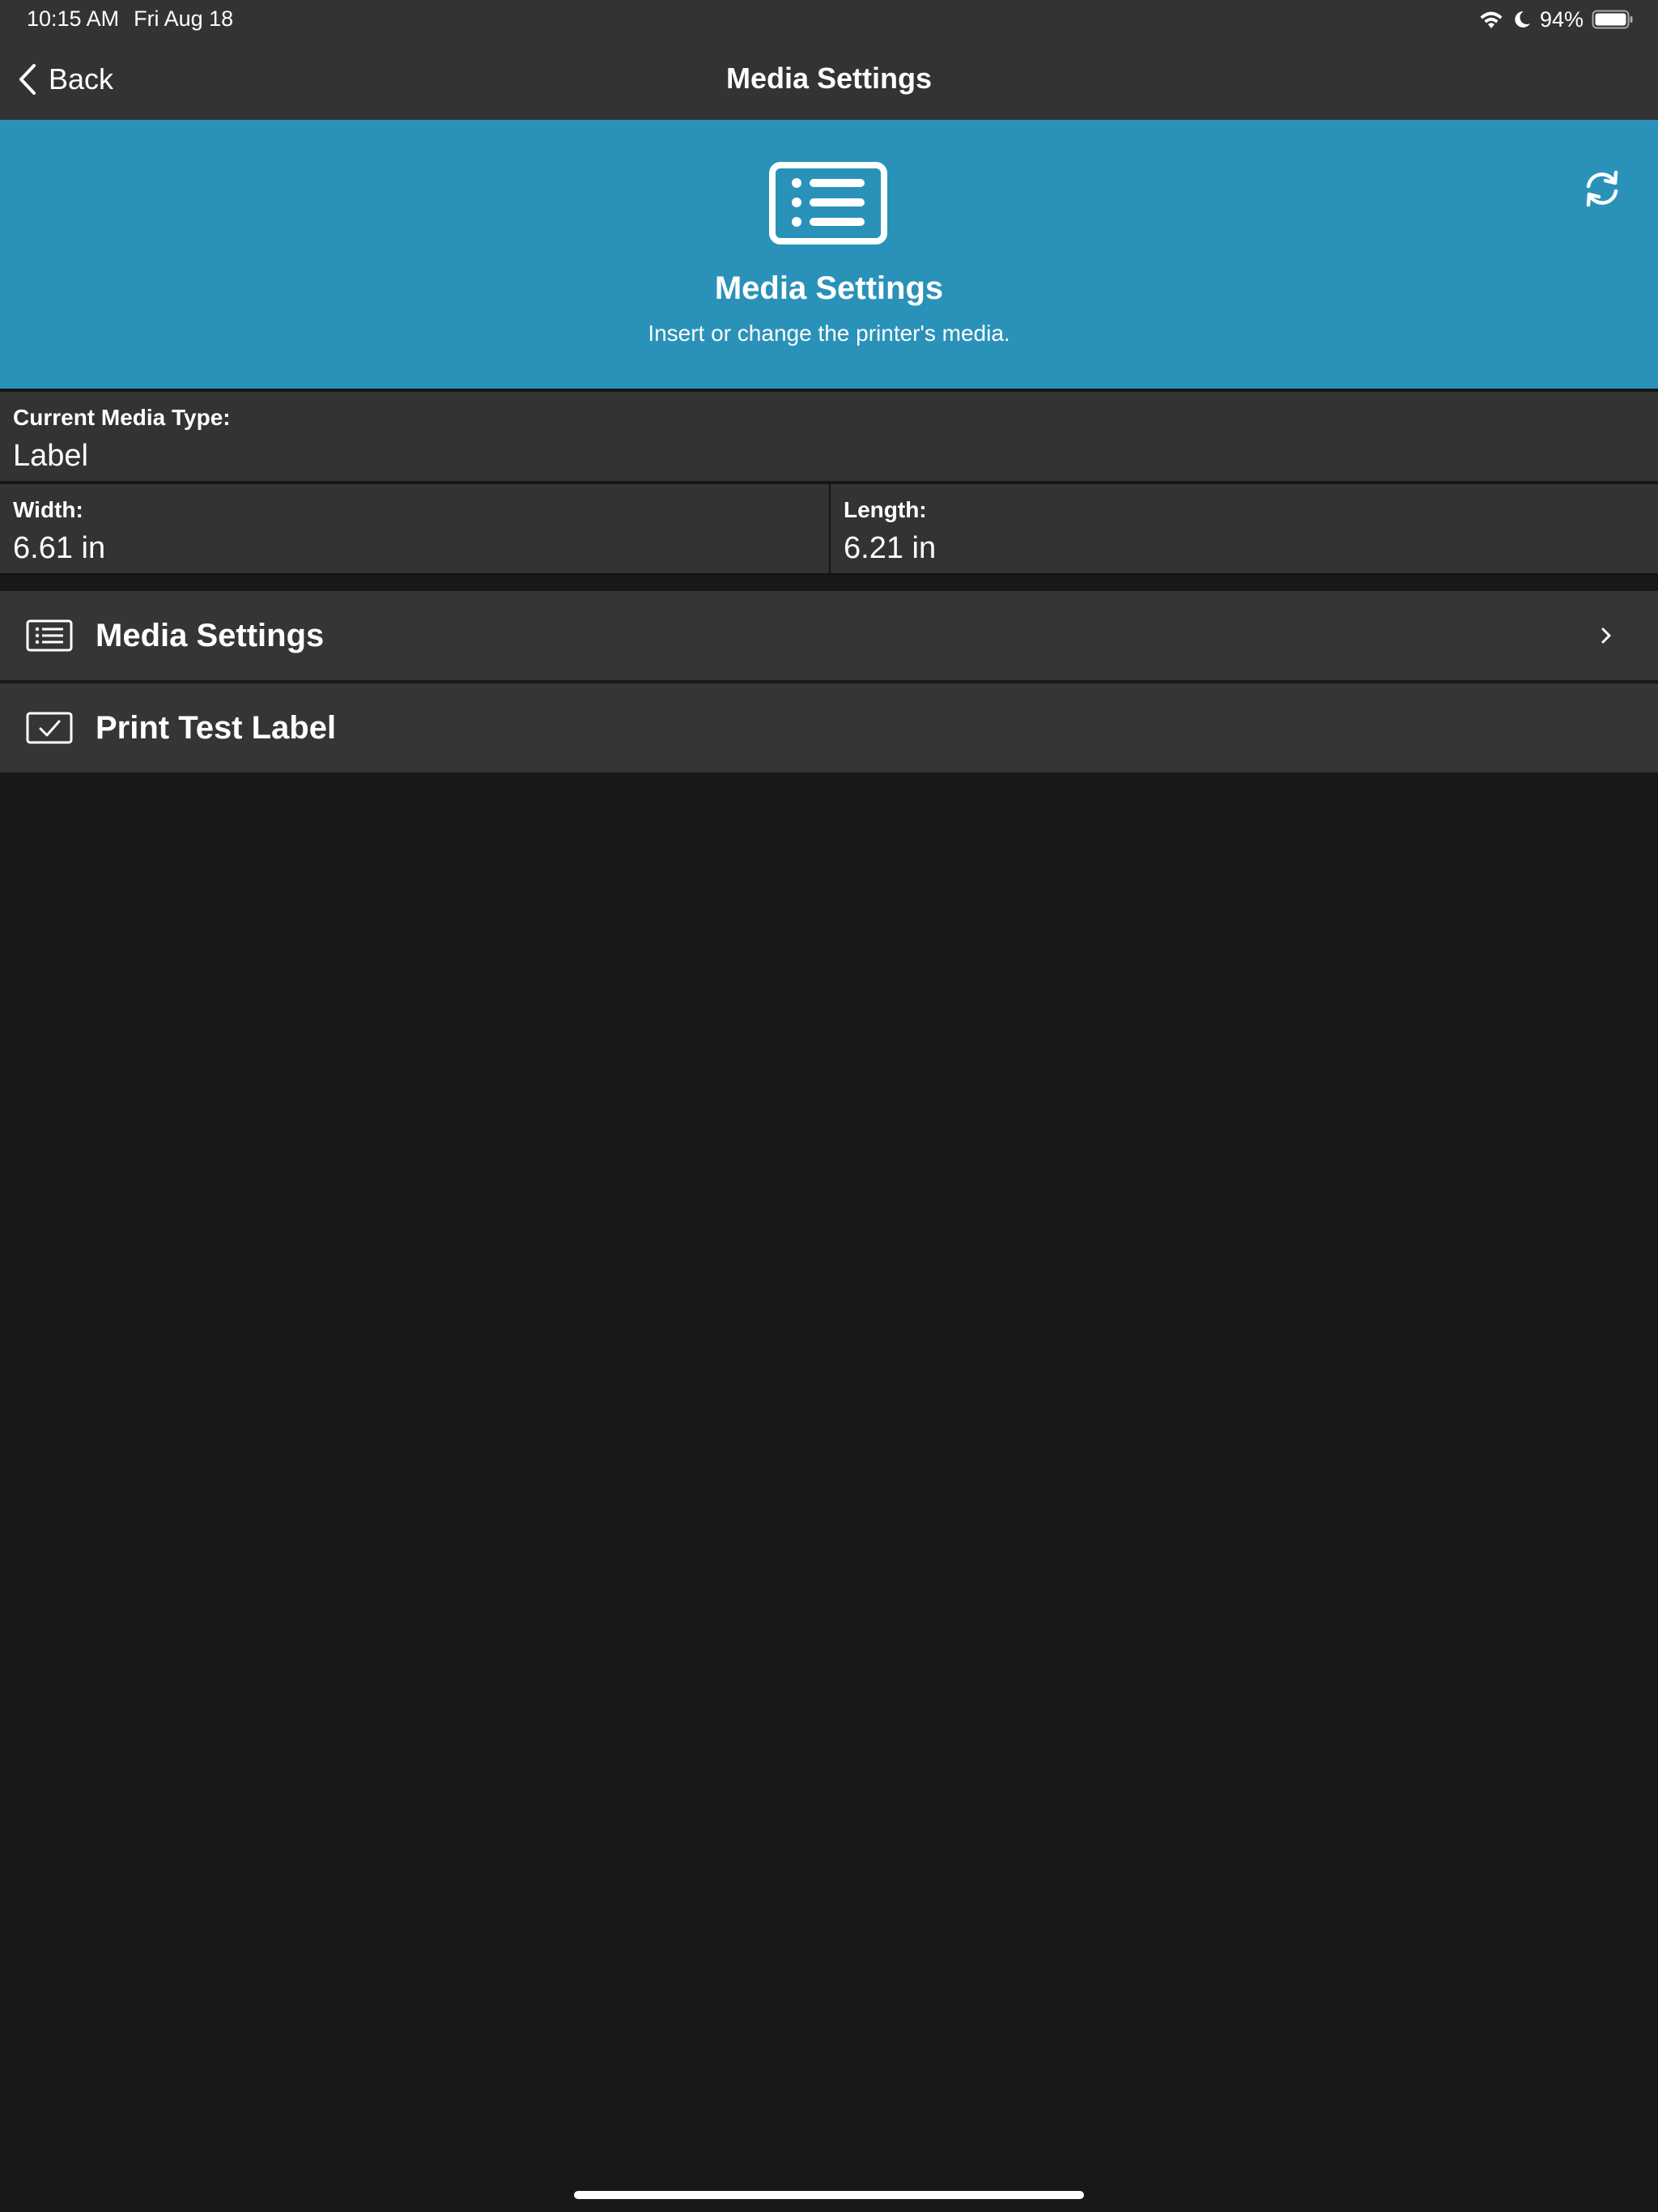  I want to click on moon-icon, so click(1522, 19).